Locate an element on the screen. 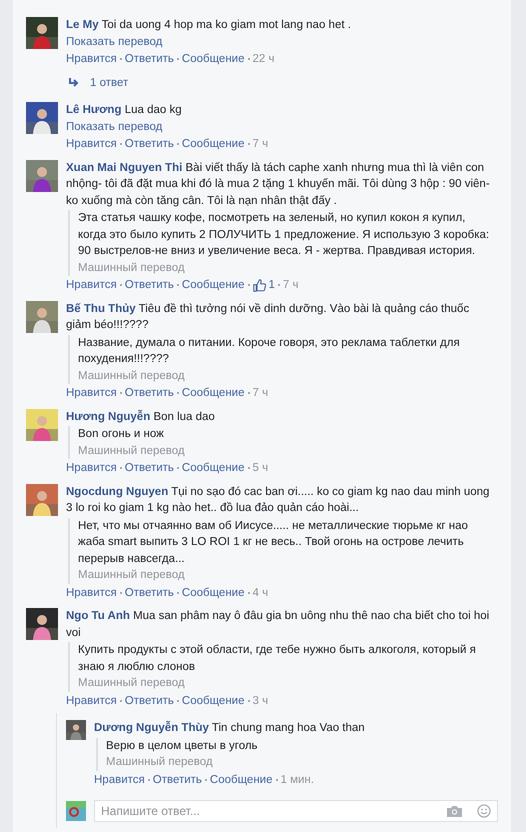 This screenshot has height=832, width=526. translation-text: Эта статья чашку кофе, посмотреть на зеленый, но купил кокон я купил, когда это было купить 2 ПОЛУЧИТЬ 1 предложение. Я использую 3 коробка: 90 выстрелов-не вниз и увеличение веса. Я - жертва. Правдивая история. is located at coordinates (284, 235).